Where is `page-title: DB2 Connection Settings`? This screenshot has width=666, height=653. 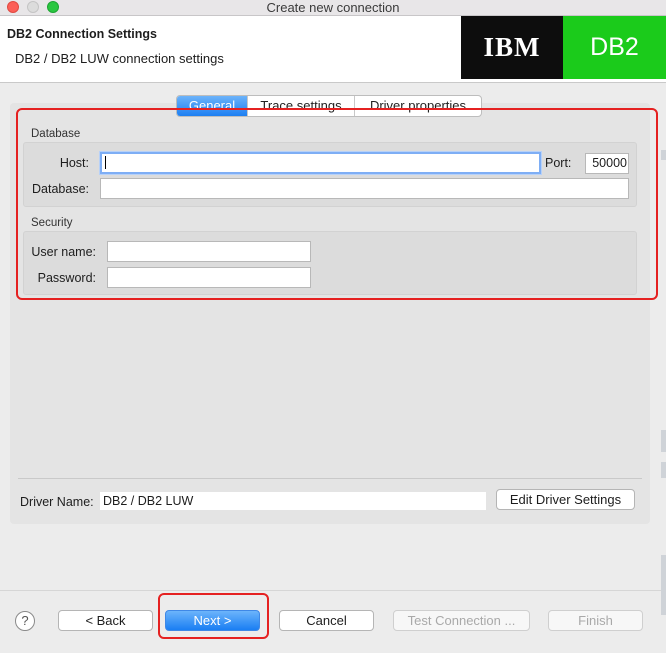
page-title: DB2 Connection Settings is located at coordinates (82, 34).